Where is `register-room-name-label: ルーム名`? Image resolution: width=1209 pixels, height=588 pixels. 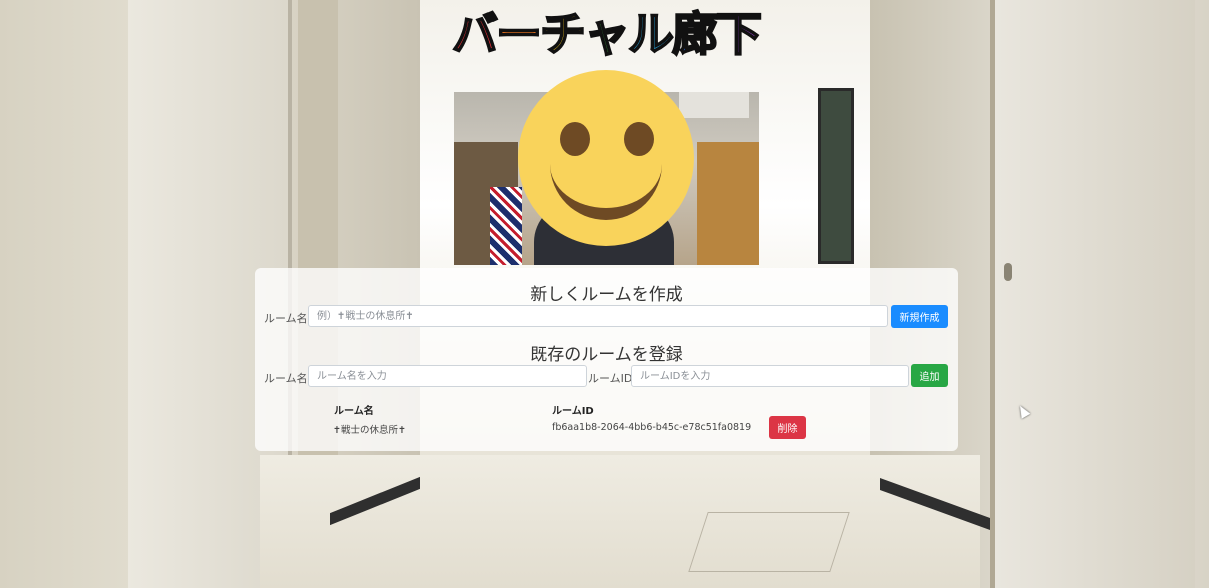
register-room-name-label: ルーム名 is located at coordinates (286, 378).